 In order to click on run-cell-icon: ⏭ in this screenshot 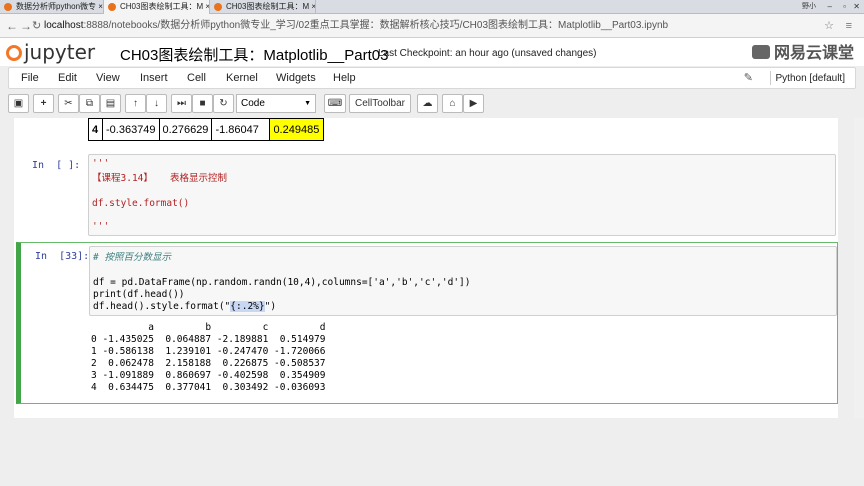, I will do `click(181, 103)`.